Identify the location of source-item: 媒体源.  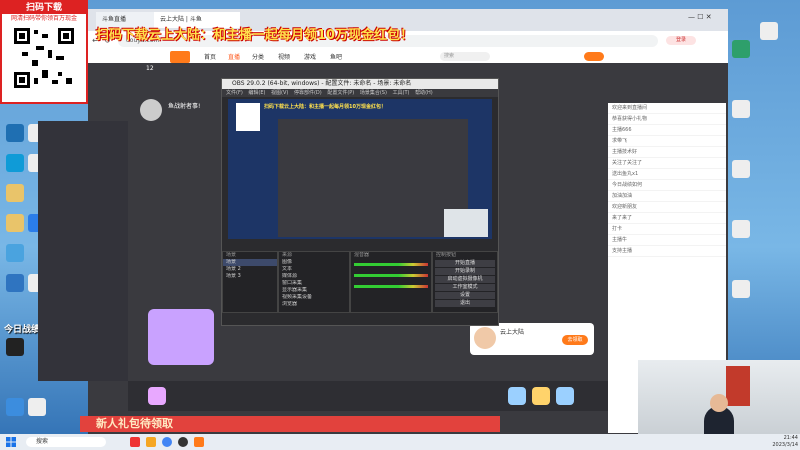
(314, 276).